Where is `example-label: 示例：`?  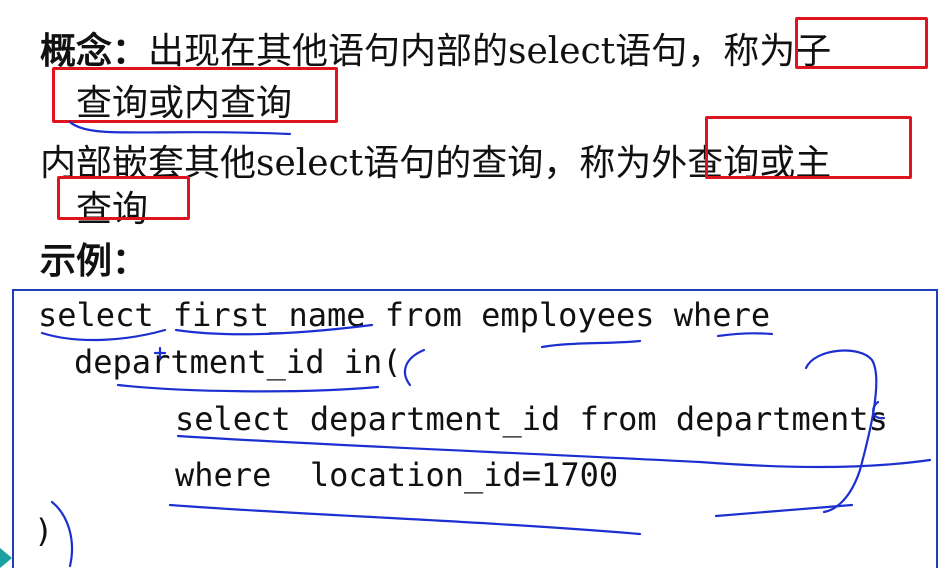 example-label: 示例： is located at coordinates (94, 261).